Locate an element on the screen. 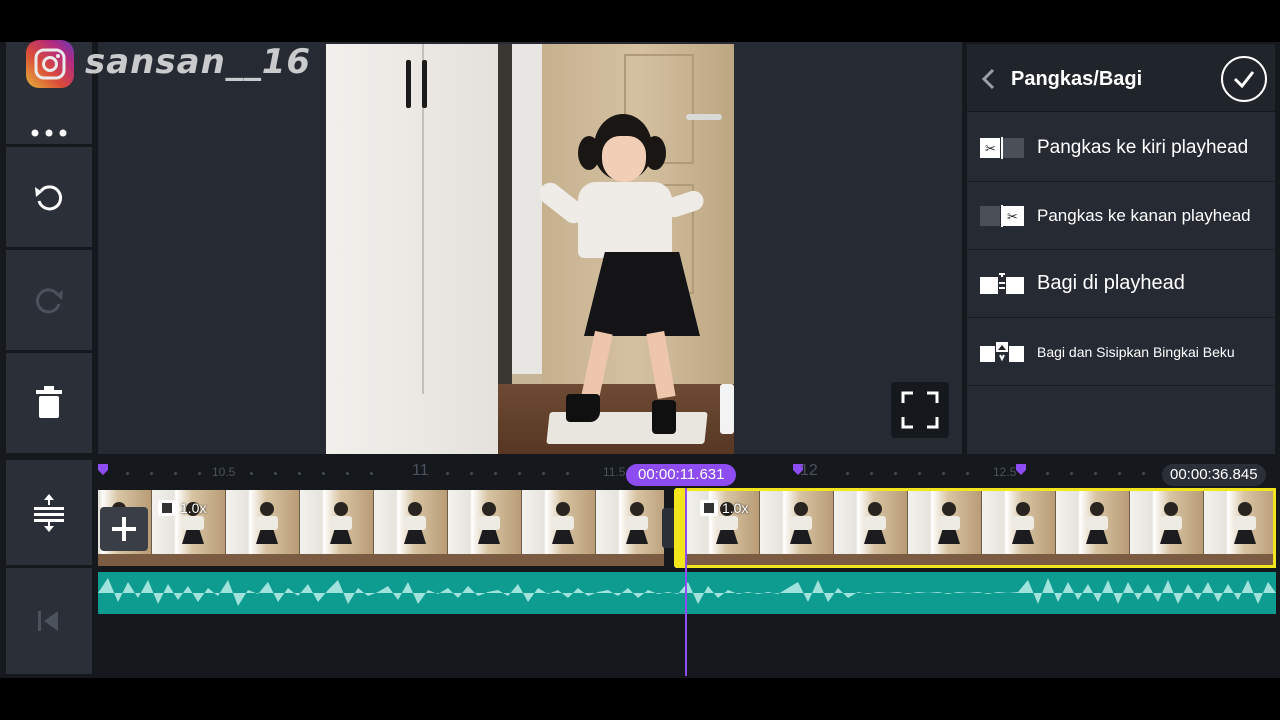 This screenshot has width=1280, height=720. bin-image is located at coordinates (727, 409).